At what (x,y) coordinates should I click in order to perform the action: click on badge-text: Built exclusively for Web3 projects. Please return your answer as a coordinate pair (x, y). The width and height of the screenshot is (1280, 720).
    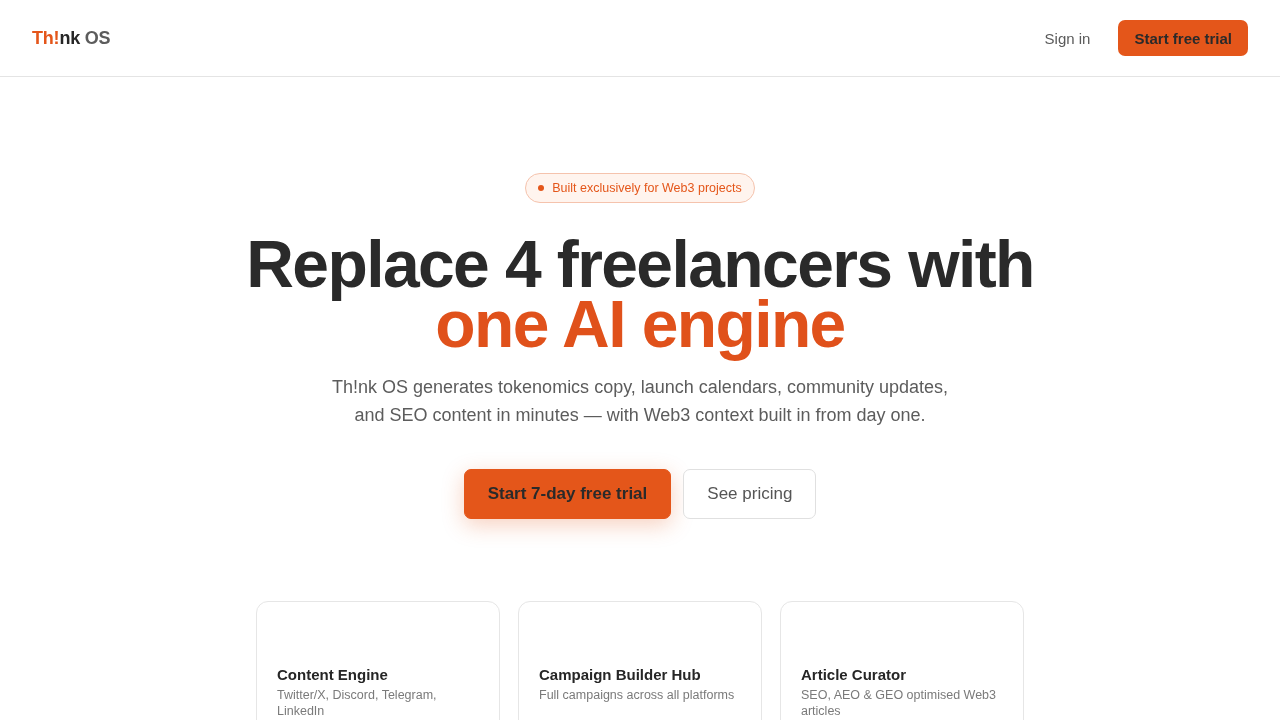
    Looking at the image, I should click on (647, 188).